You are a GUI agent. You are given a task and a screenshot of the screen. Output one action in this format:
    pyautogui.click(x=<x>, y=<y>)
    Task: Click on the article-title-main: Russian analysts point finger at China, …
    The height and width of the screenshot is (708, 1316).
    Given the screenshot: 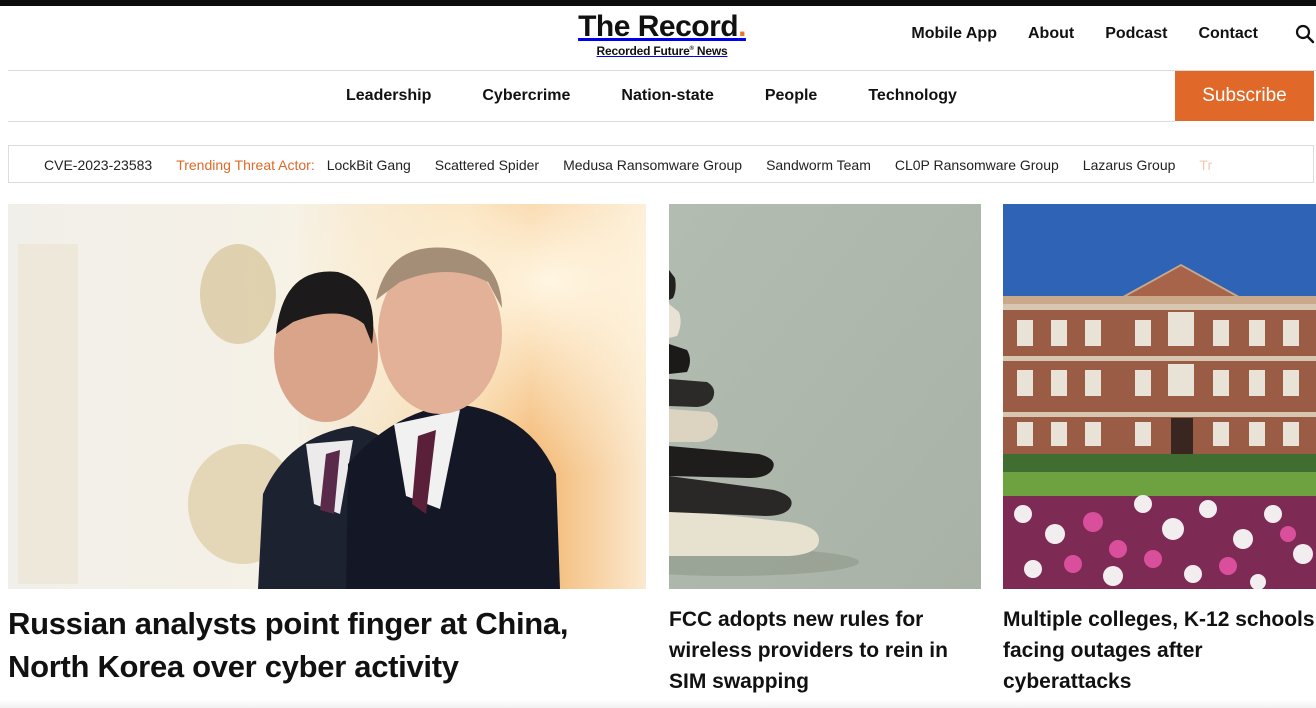 What is the action you would take?
    pyautogui.click(x=288, y=645)
    